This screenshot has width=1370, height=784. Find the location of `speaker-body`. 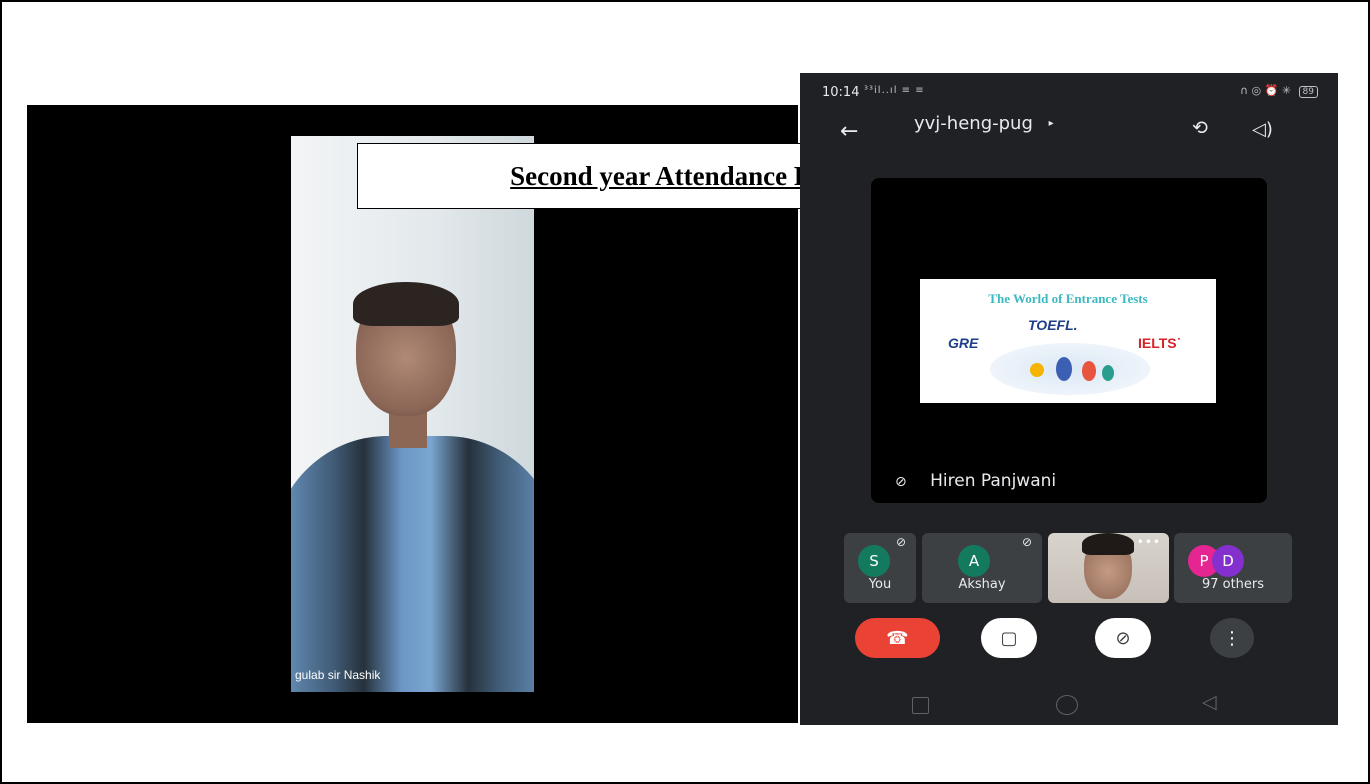

speaker-body is located at coordinates (412, 564).